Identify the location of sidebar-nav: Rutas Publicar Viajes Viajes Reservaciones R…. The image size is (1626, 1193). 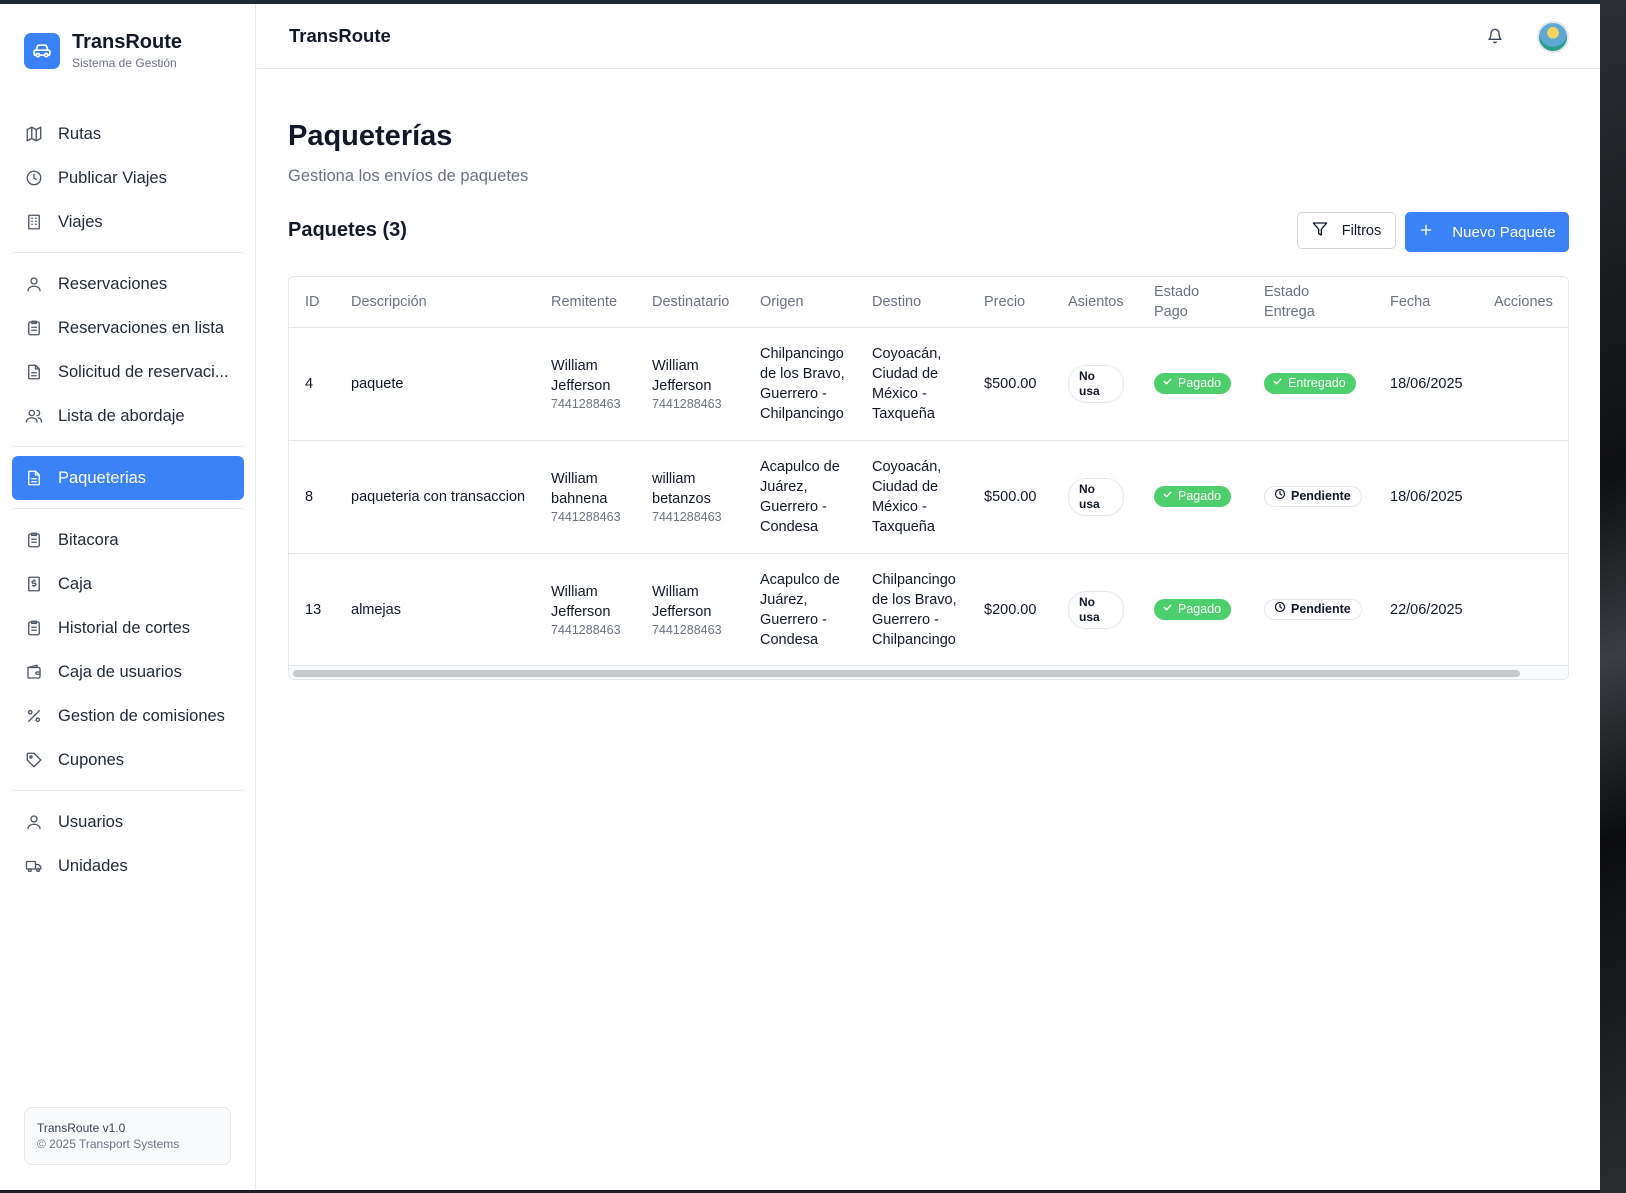
(128, 500).